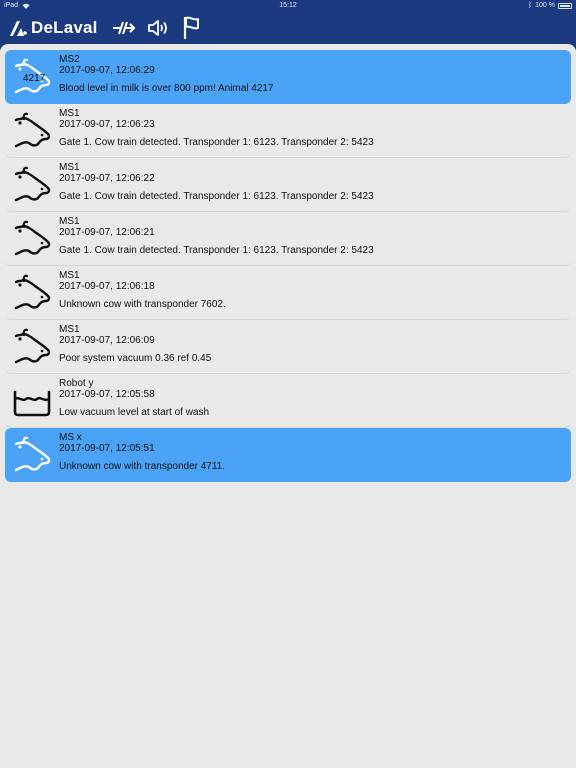 The height and width of the screenshot is (768, 576). I want to click on alarm-message: Unknown cow with transponder 4711., so click(142, 466).